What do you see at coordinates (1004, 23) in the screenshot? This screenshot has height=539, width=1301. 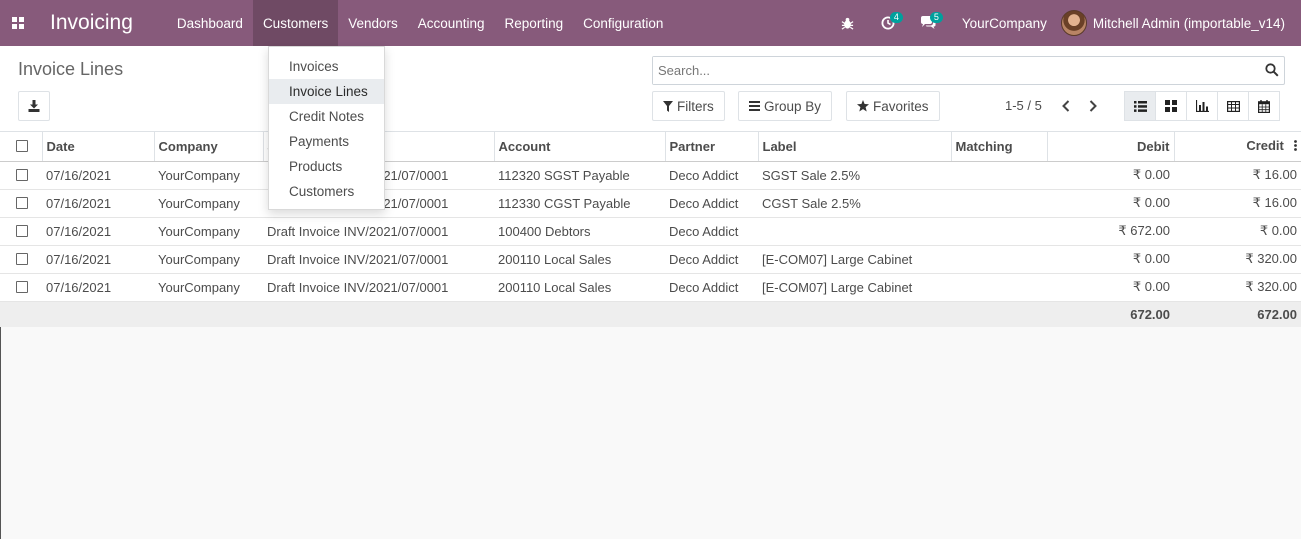 I see `company-switcher: YourCompany` at bounding box center [1004, 23].